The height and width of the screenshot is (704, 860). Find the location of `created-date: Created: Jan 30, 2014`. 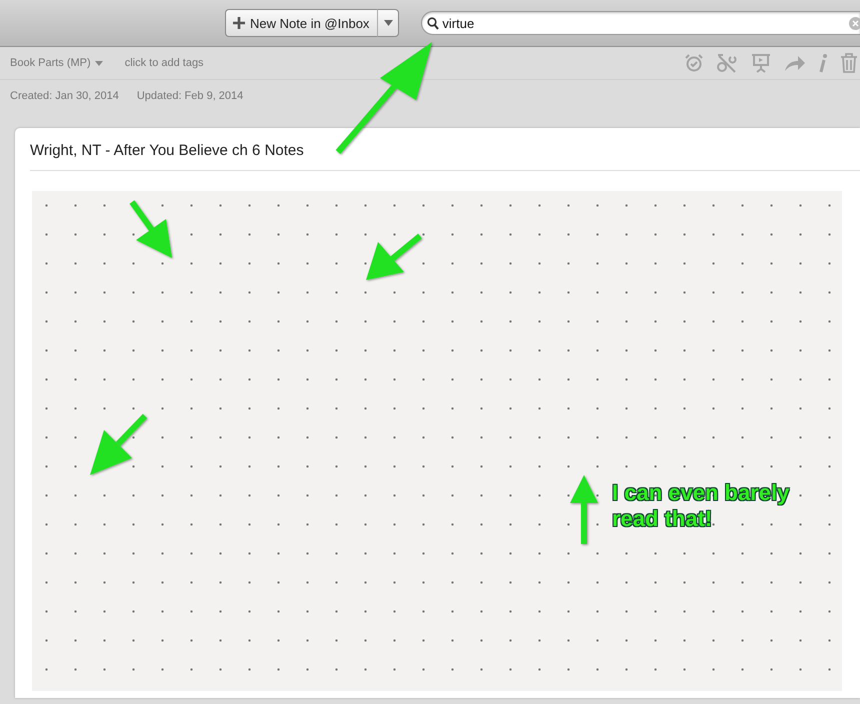

created-date: Created: Jan 30, 2014 is located at coordinates (64, 96).